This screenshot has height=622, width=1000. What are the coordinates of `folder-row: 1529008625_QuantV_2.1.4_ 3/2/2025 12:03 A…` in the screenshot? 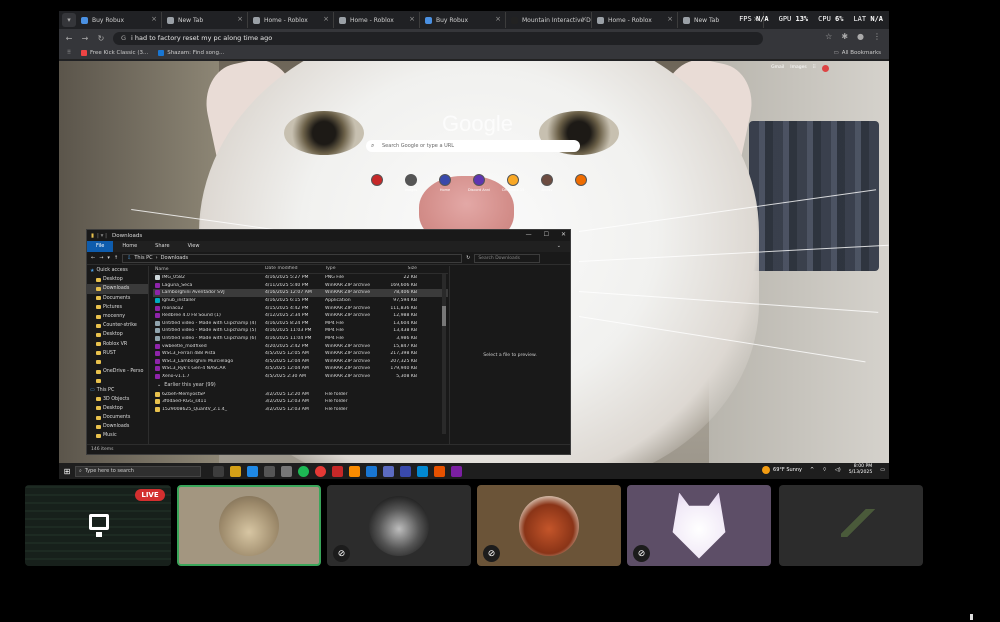 It's located at (300, 410).